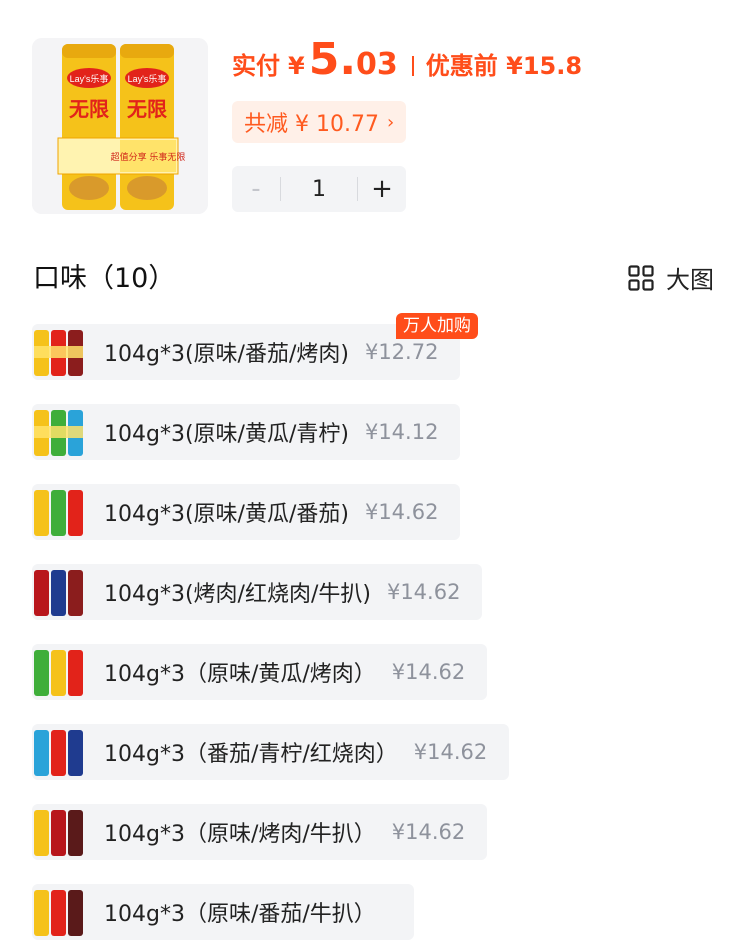 The height and width of the screenshot is (940, 750). Describe the element at coordinates (504, 66) in the screenshot. I see `price-before-discount: 优惠前 ¥15.8` at that location.